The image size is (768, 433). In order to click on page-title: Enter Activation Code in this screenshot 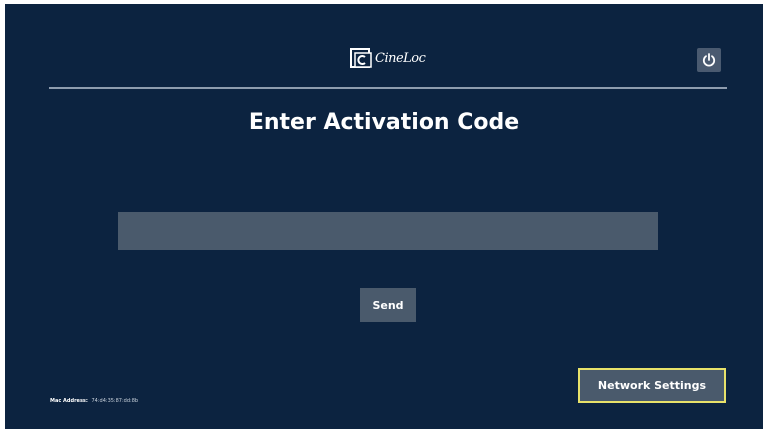, I will do `click(384, 122)`.